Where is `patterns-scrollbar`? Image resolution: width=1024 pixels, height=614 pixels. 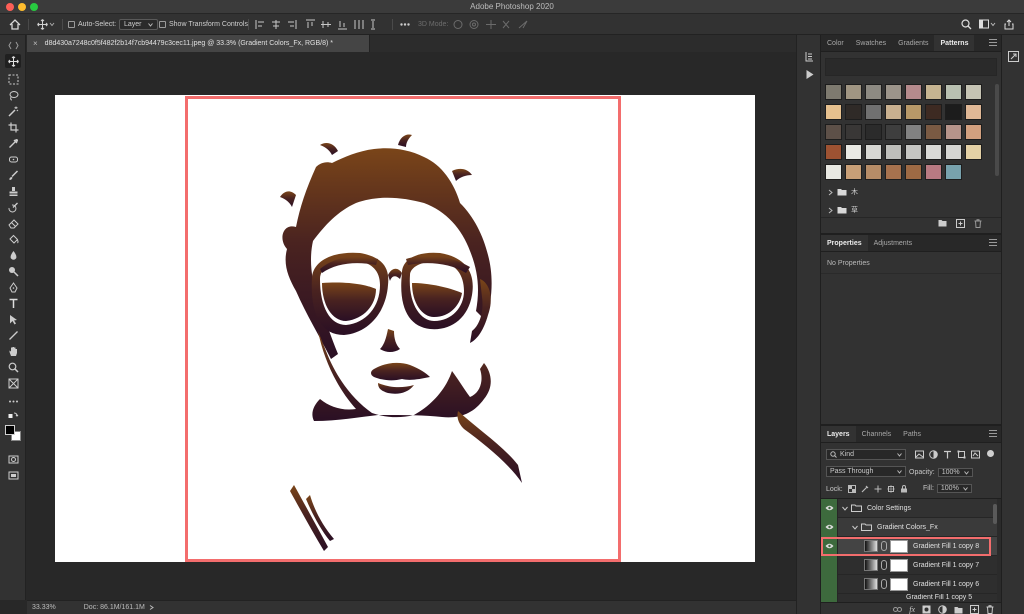
patterns-scrollbar is located at coordinates (997, 130).